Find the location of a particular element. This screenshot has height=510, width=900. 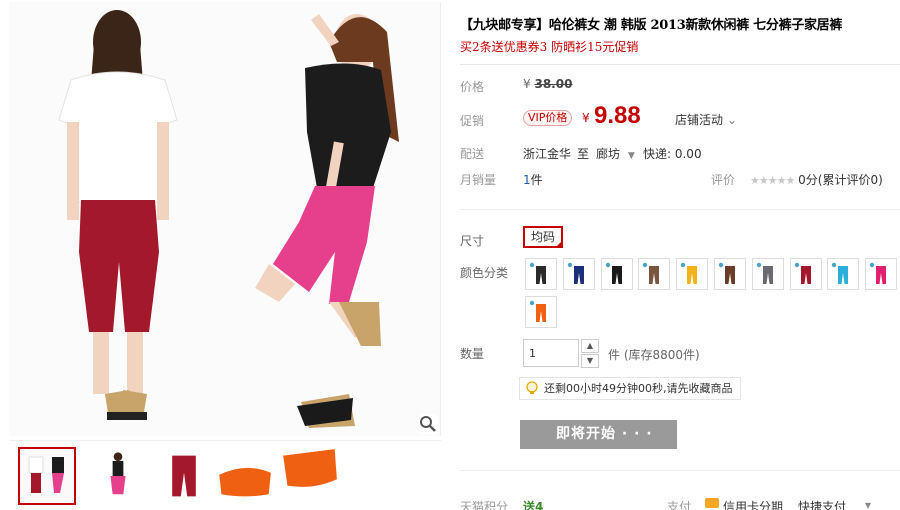

shipping-from: 浙江金华 is located at coordinates (547, 154).